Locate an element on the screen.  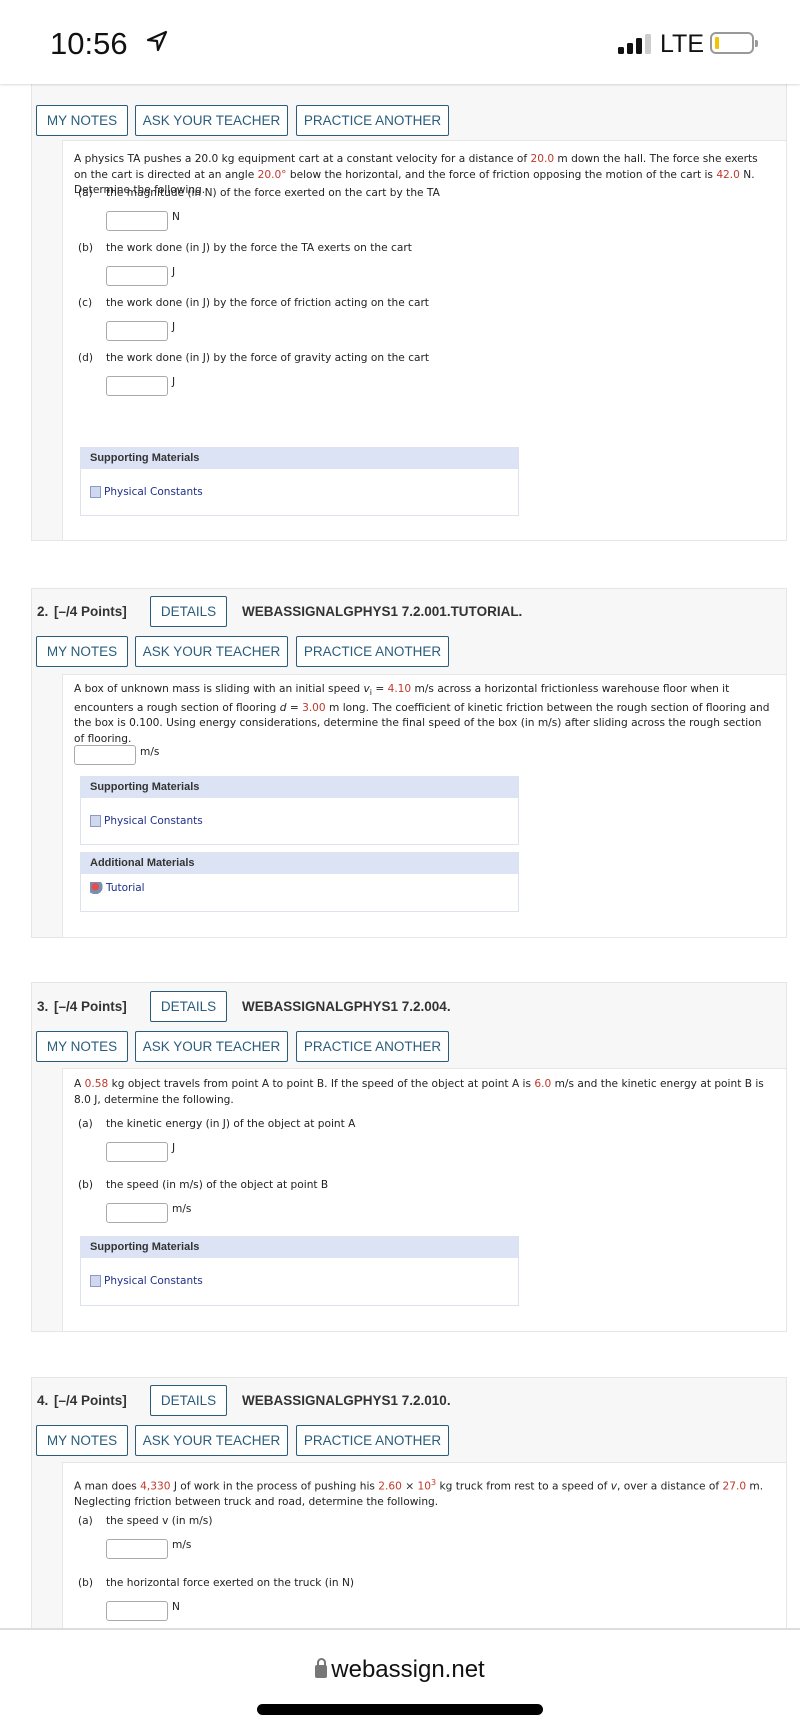
given-value: 27.0 is located at coordinates (734, 1486).